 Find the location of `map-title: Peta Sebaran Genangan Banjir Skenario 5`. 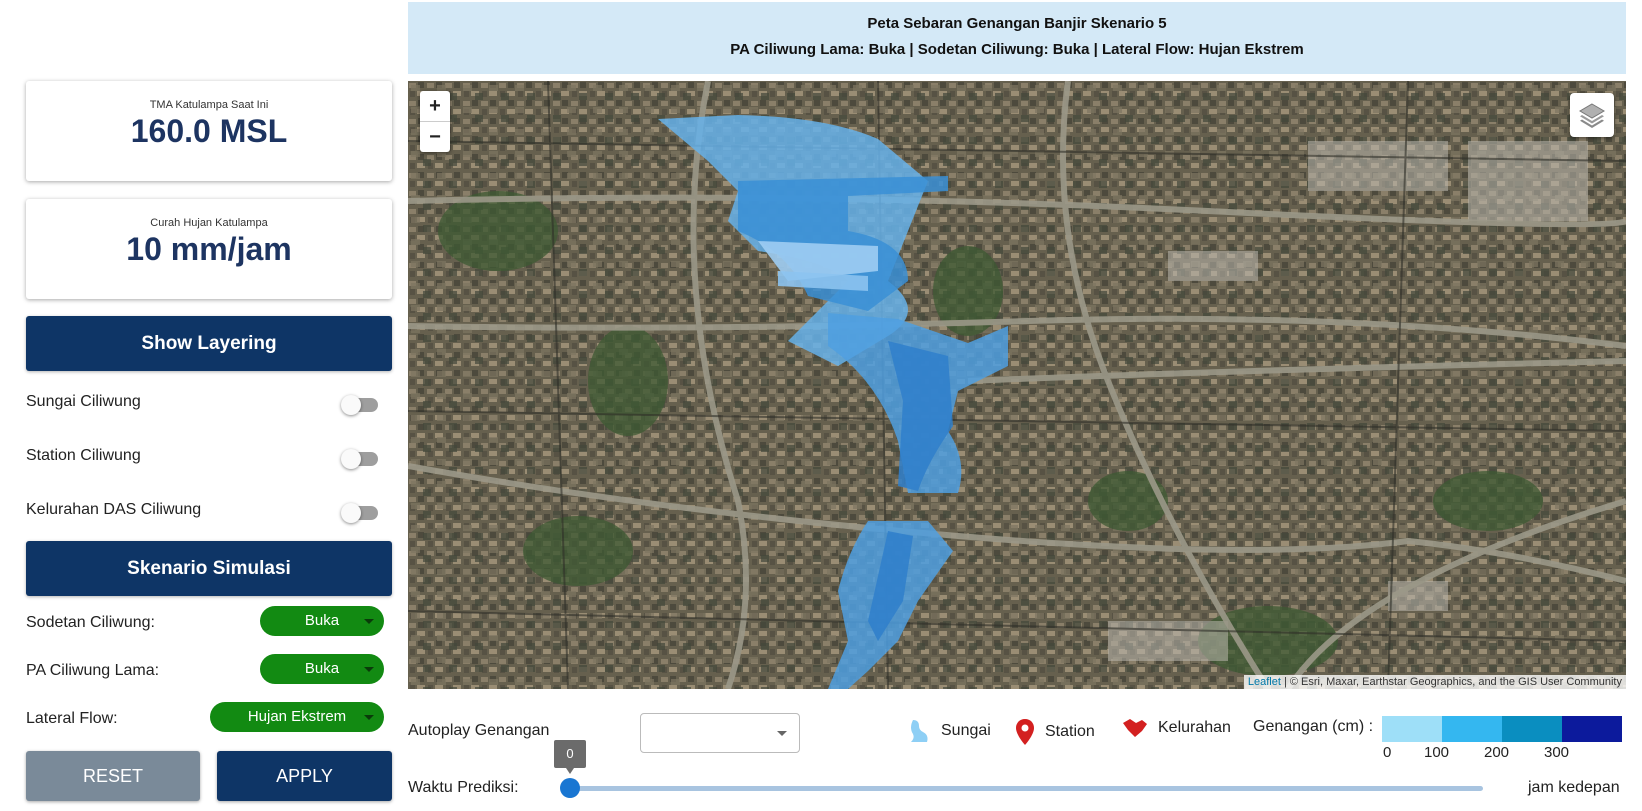

map-title: Peta Sebaran Genangan Banjir Skenario 5 is located at coordinates (1017, 23).